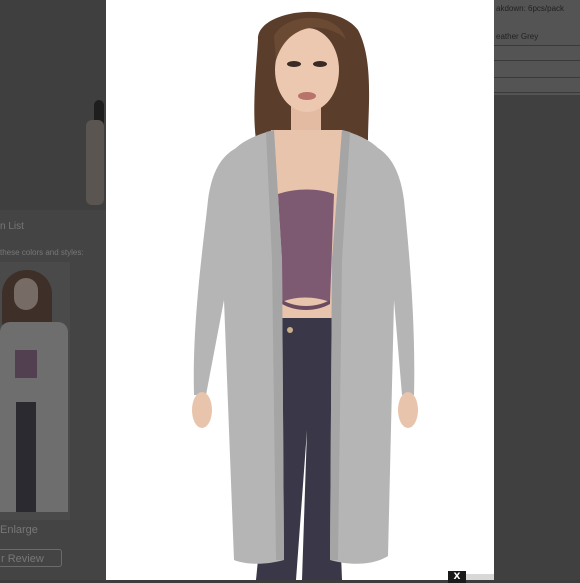  Describe the element at coordinates (26, 457) in the screenshot. I see `thumbnail-pants` at that location.